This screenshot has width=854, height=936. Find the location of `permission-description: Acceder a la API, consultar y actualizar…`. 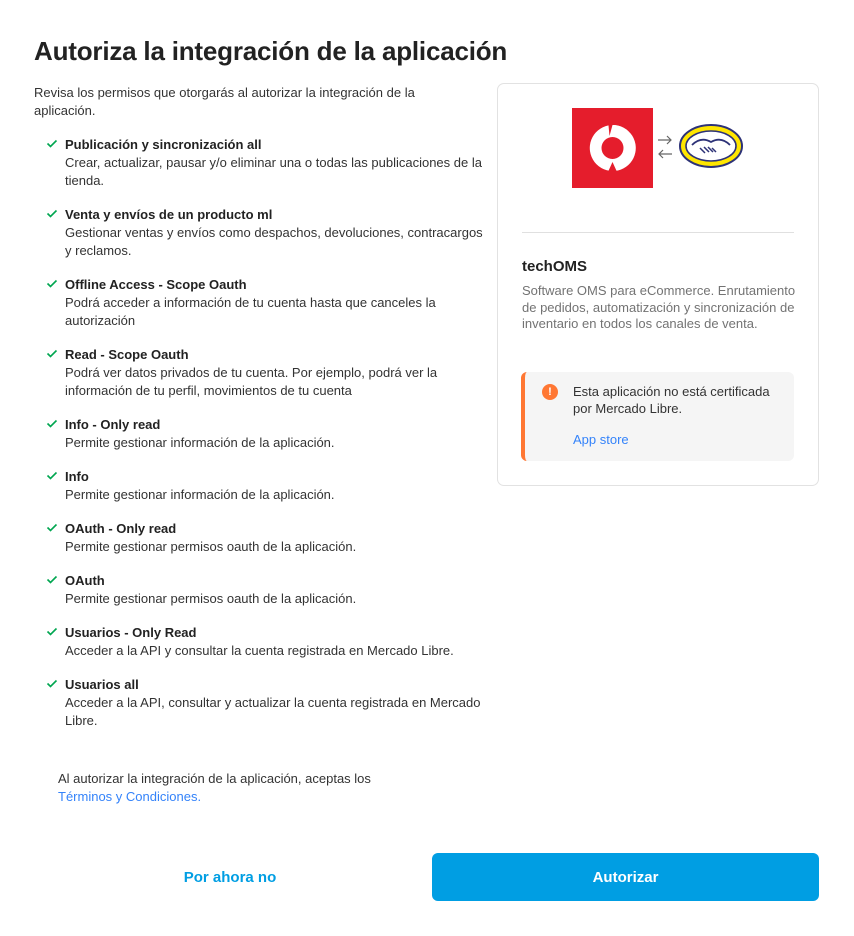

permission-description: Acceder a la API, consultar y actualizar… is located at coordinates (273, 711).